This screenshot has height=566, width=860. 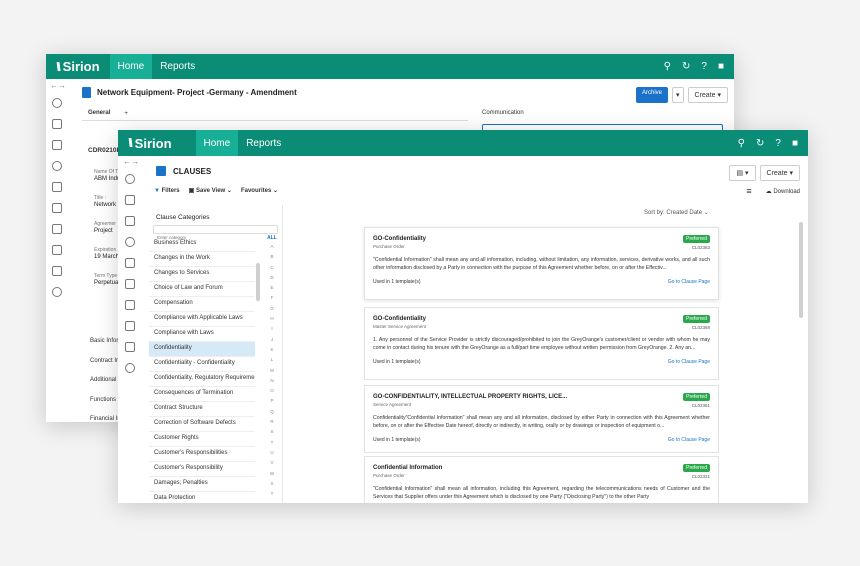 What do you see at coordinates (202, 319) in the screenshot?
I see `category-item: Compliance with Applicable Laws` at bounding box center [202, 319].